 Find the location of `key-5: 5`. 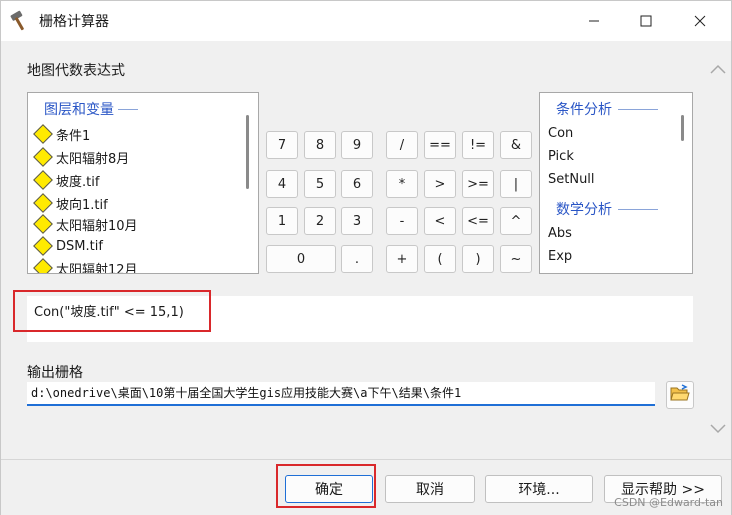

key-5: 5 is located at coordinates (320, 184).